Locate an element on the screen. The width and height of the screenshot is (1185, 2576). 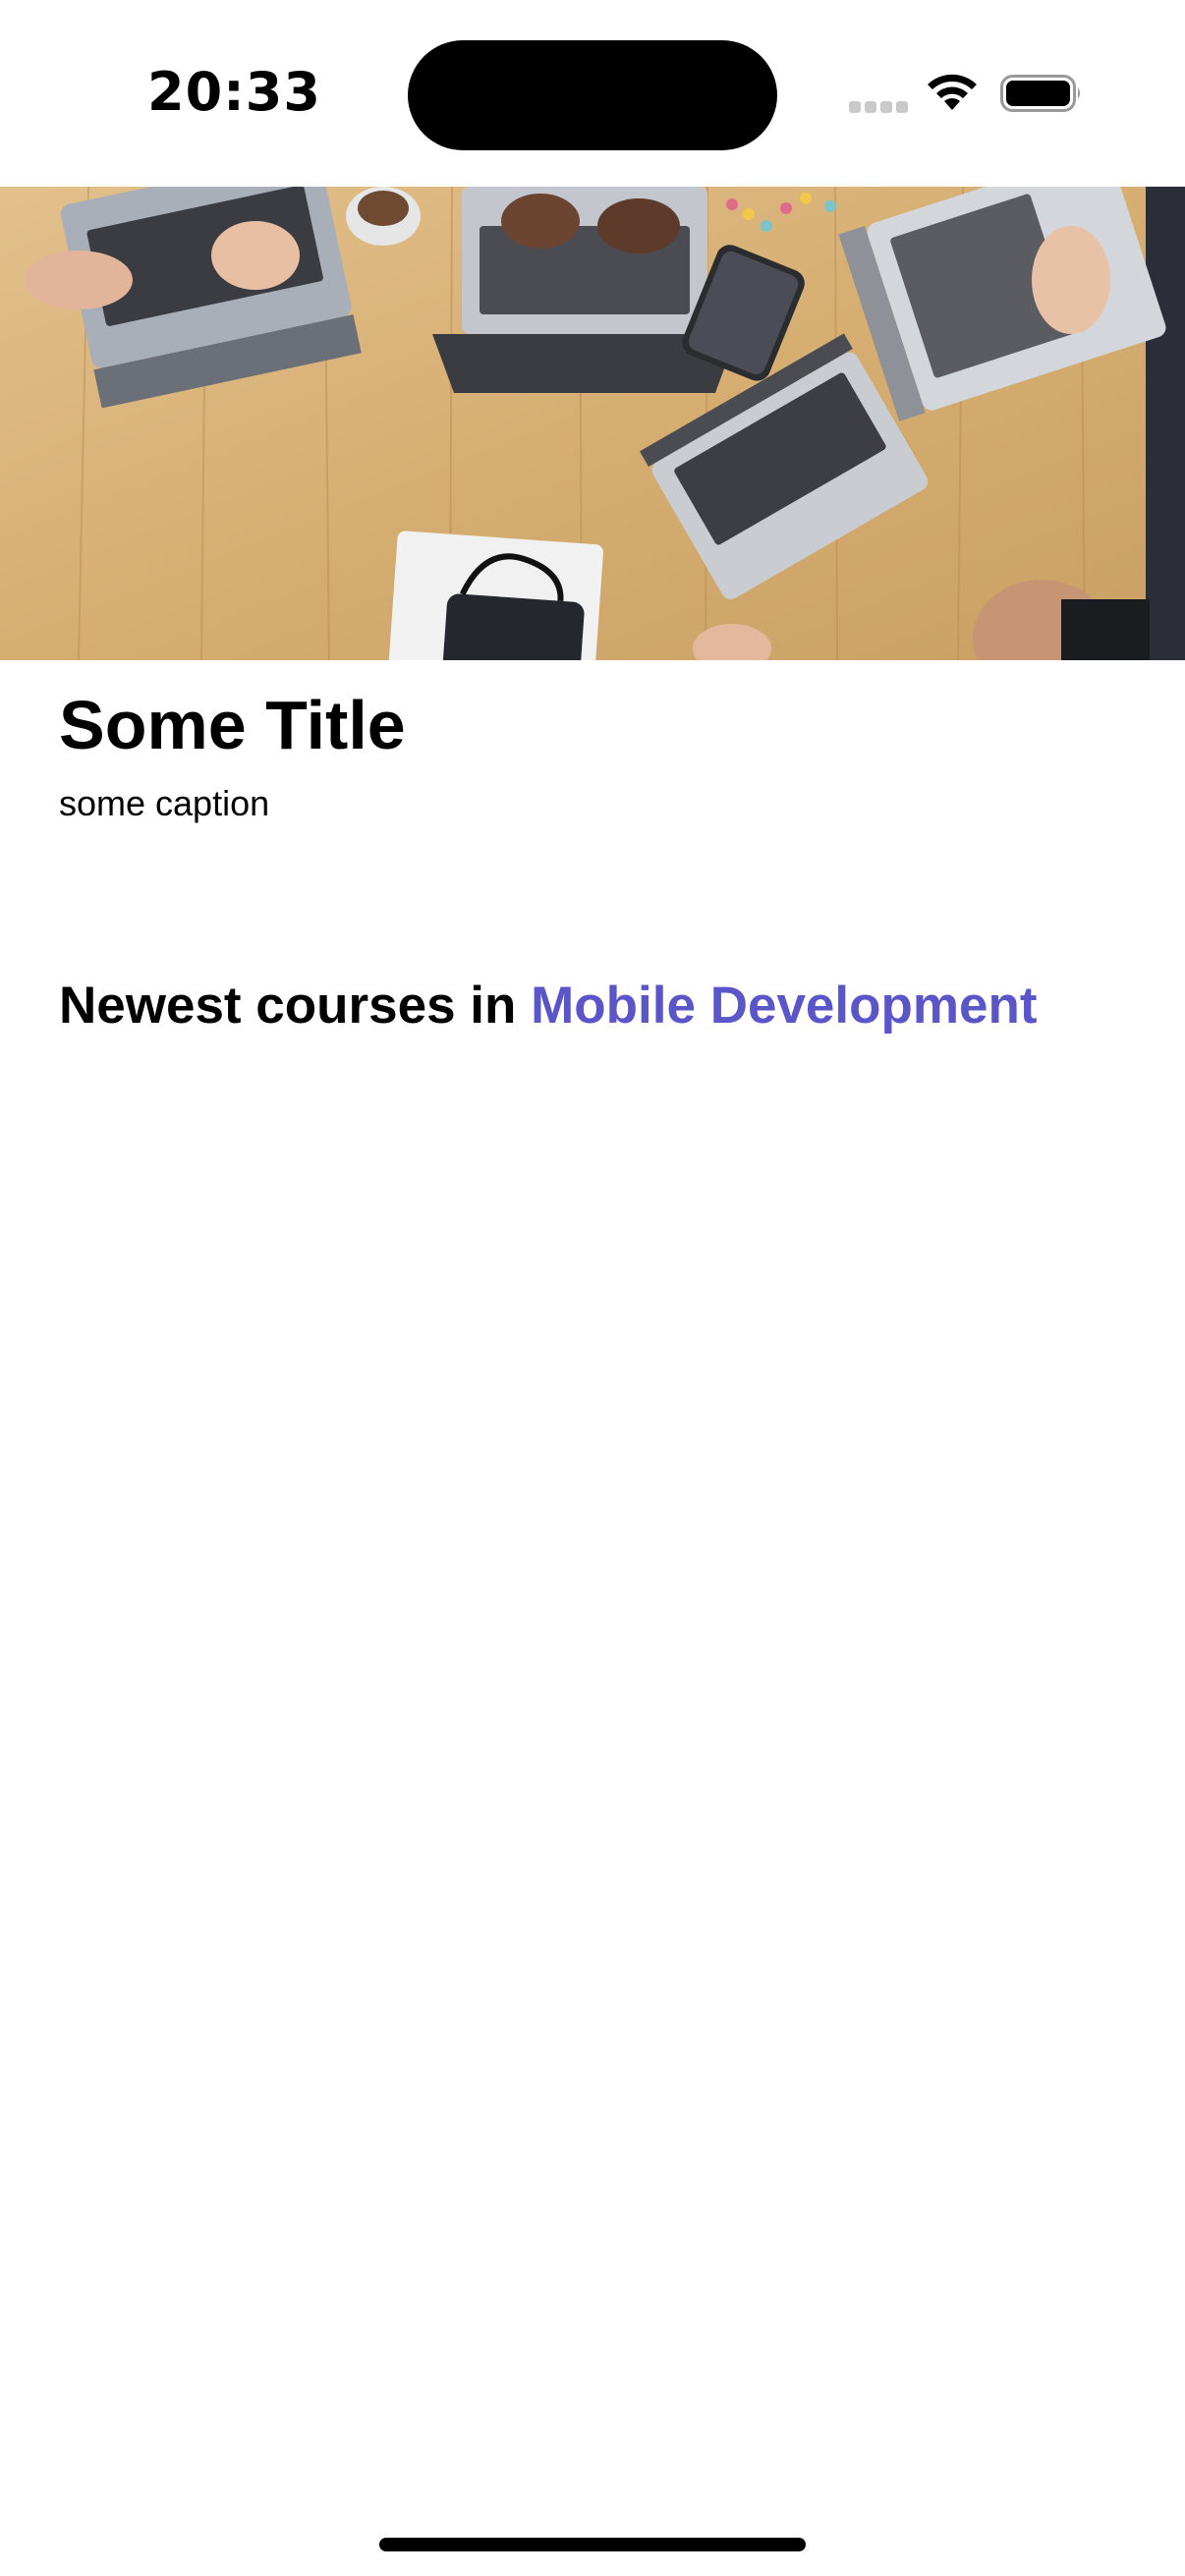
home-indicator is located at coordinates (592, 2544).